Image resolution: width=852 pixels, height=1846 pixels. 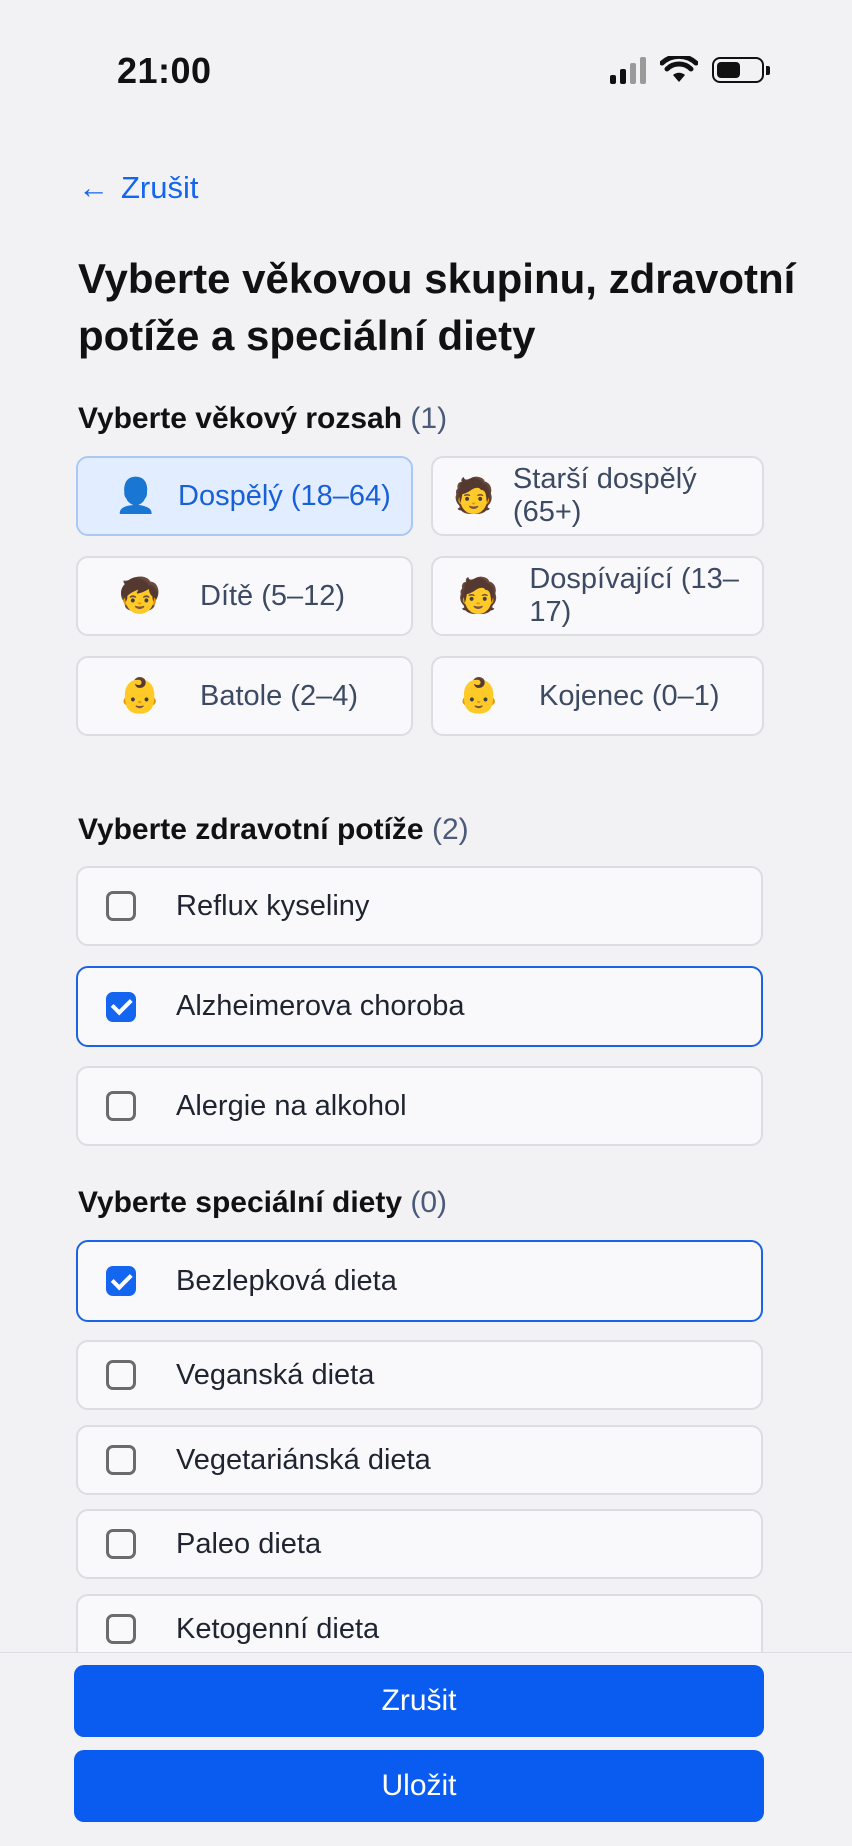 What do you see at coordinates (426, 1749) in the screenshot?
I see `footer-actions: Zrušit Uložit` at bounding box center [426, 1749].